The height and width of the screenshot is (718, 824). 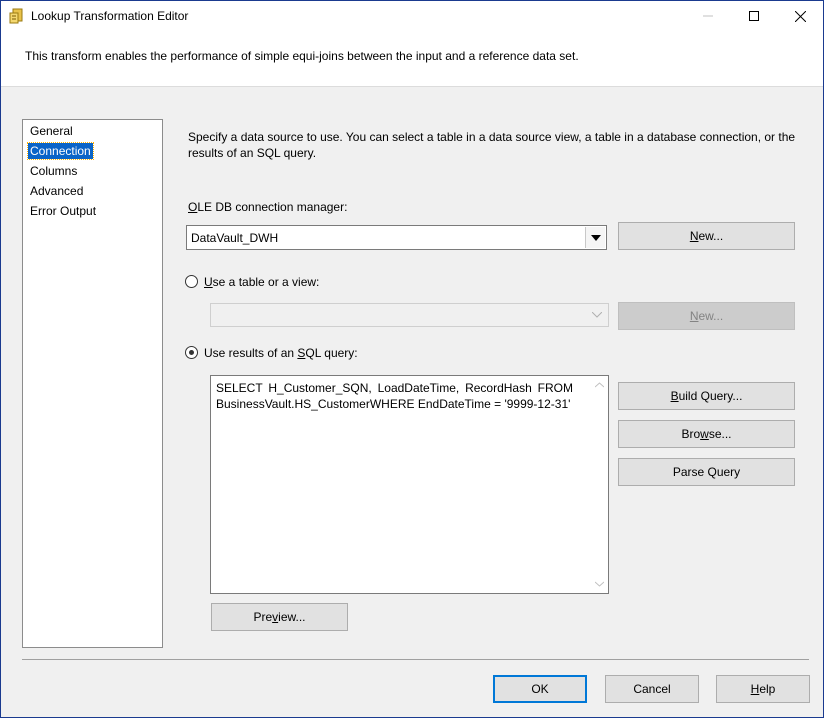 I want to click on cancel-label: Cancel, so click(x=652, y=689).